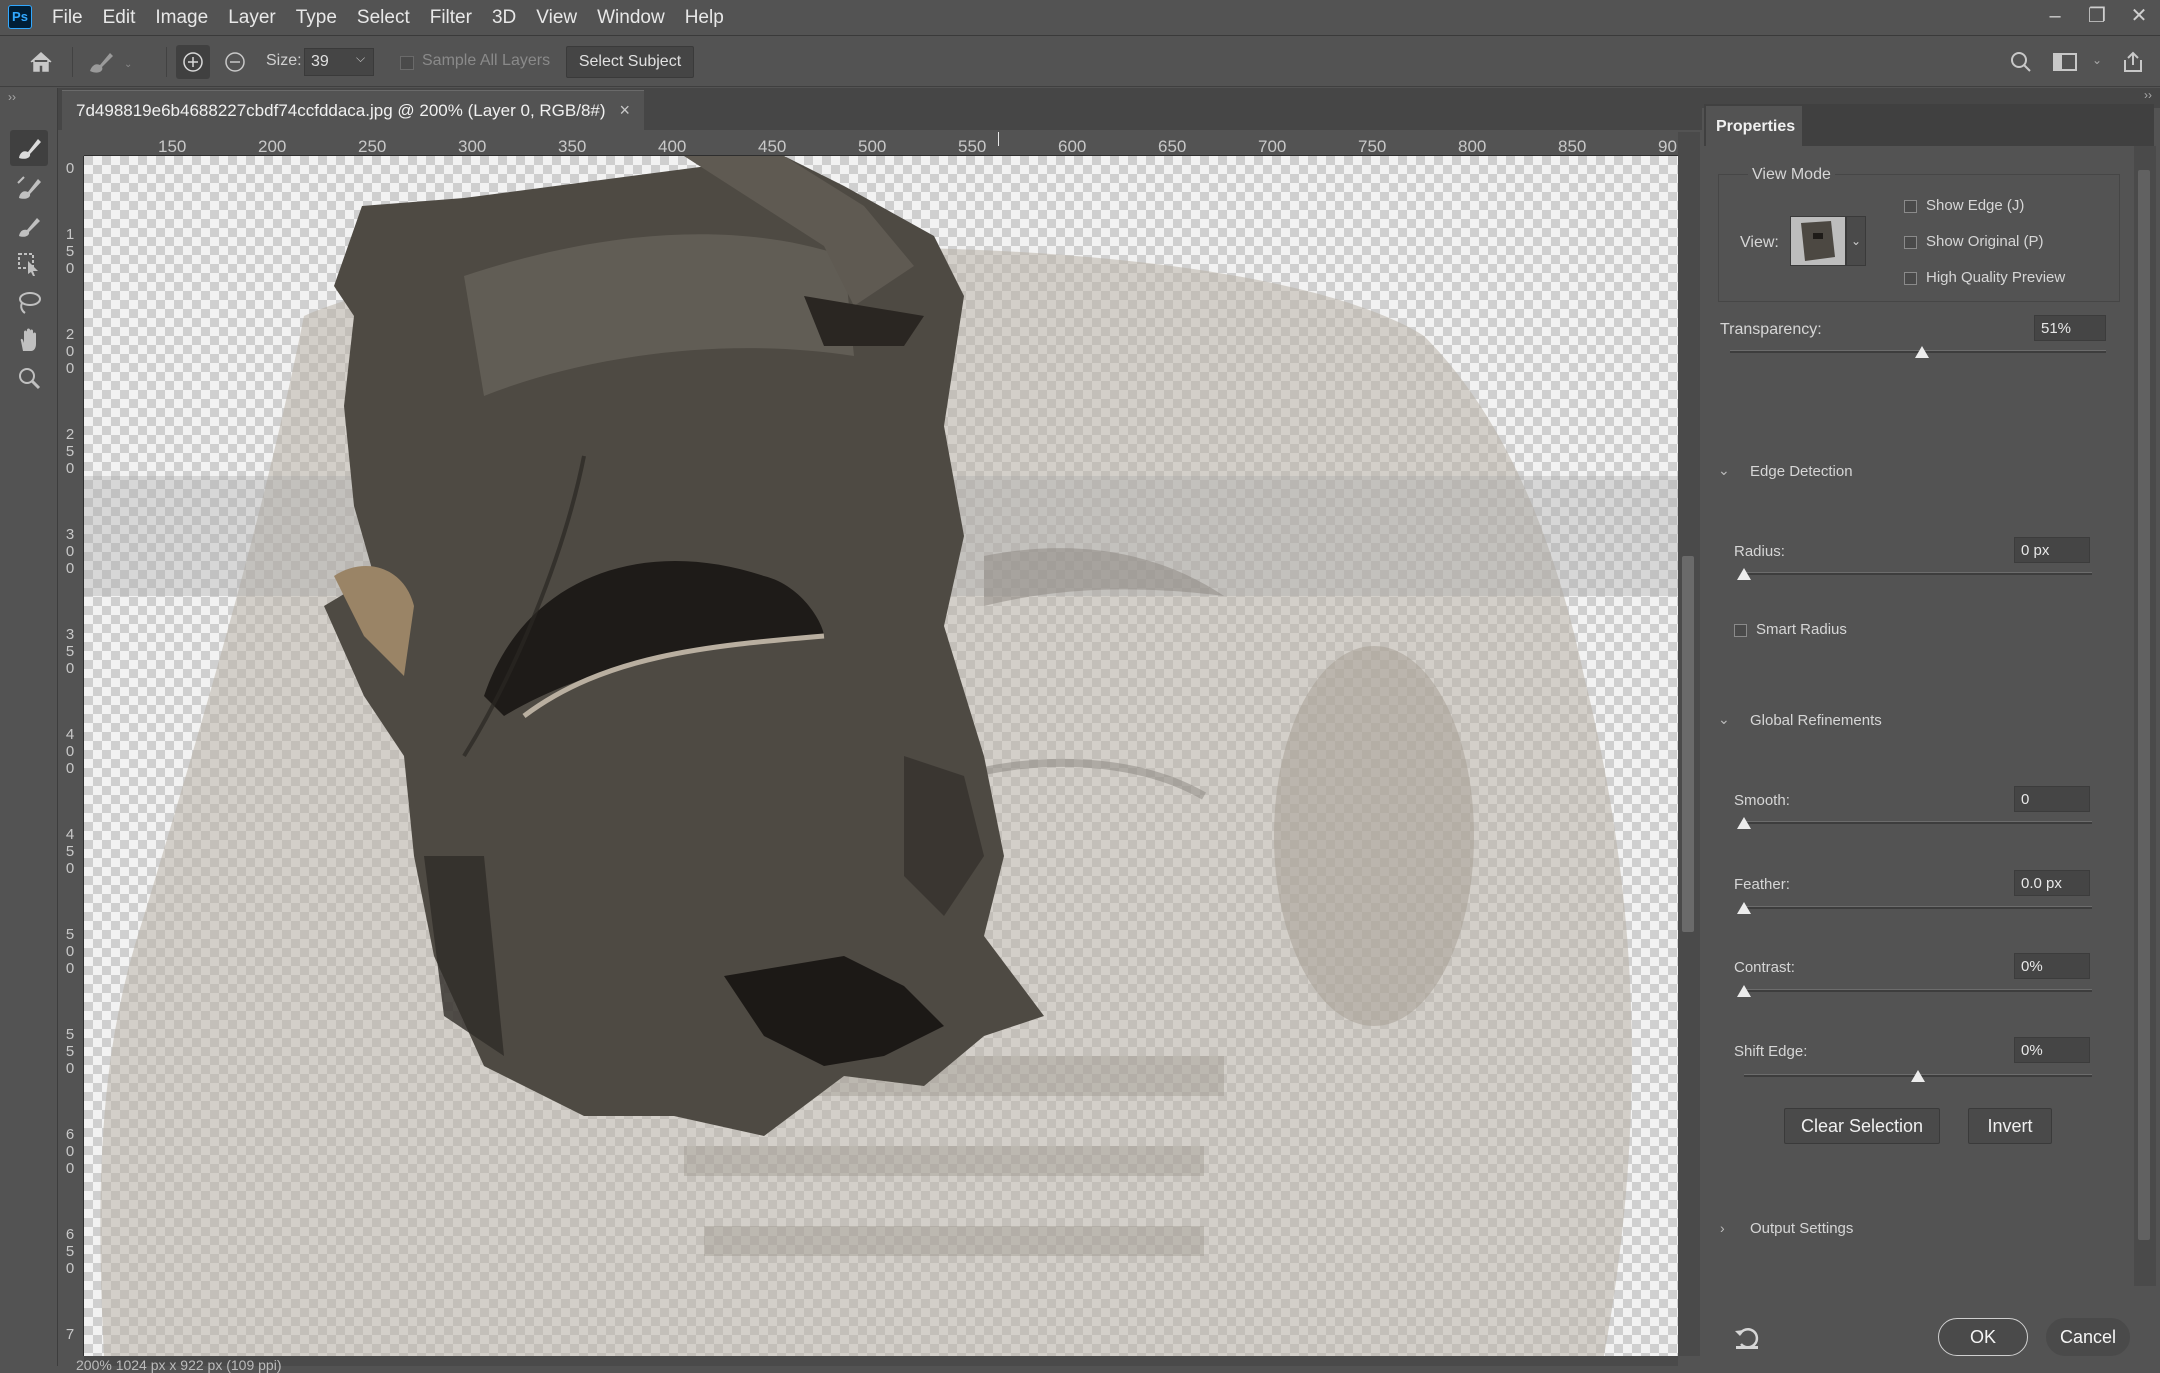  I want to click on output-settings-title: Output Settings, so click(1801, 1228).